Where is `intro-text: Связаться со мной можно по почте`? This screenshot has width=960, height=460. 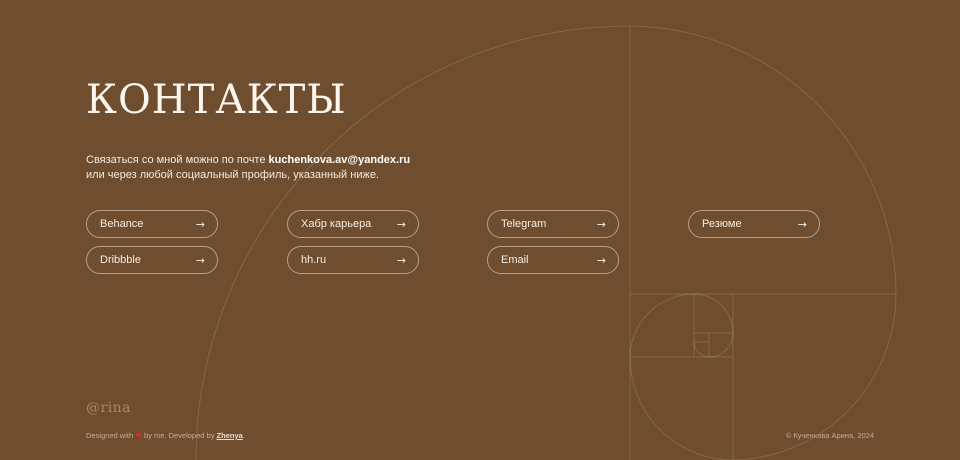 intro-text: Связаться со мной можно по почте is located at coordinates (177, 160).